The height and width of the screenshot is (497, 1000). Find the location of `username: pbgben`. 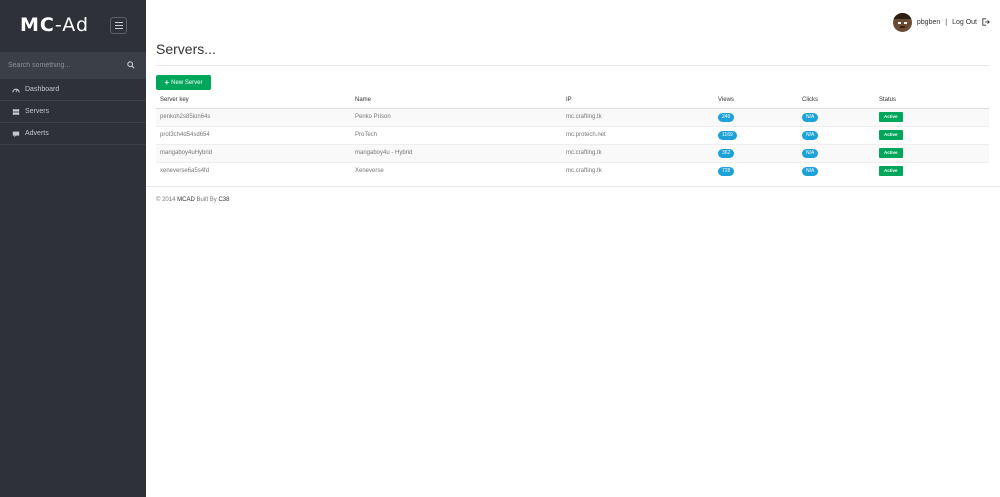

username: pbgben is located at coordinates (928, 22).